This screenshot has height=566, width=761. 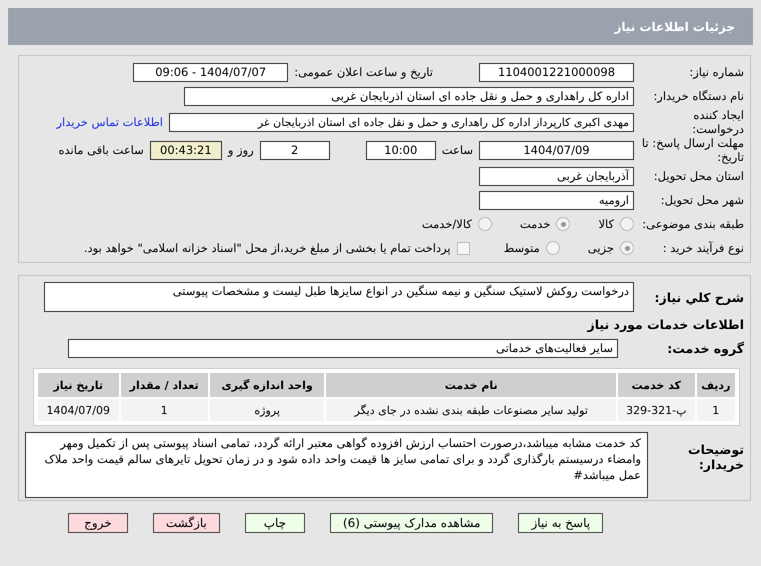 What do you see at coordinates (471, 385) in the screenshot?
I see `column-header: نام خدمت` at bounding box center [471, 385].